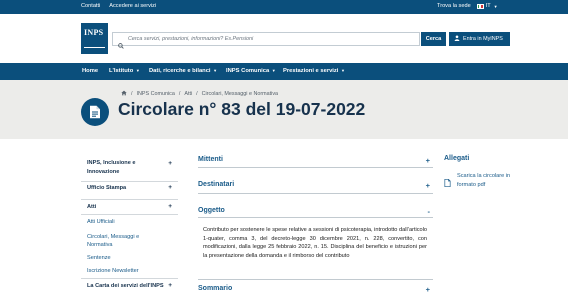 This screenshot has height=300, width=568. I want to click on breadcrumb-inps-comunica: INPS Comunica, so click(156, 94).